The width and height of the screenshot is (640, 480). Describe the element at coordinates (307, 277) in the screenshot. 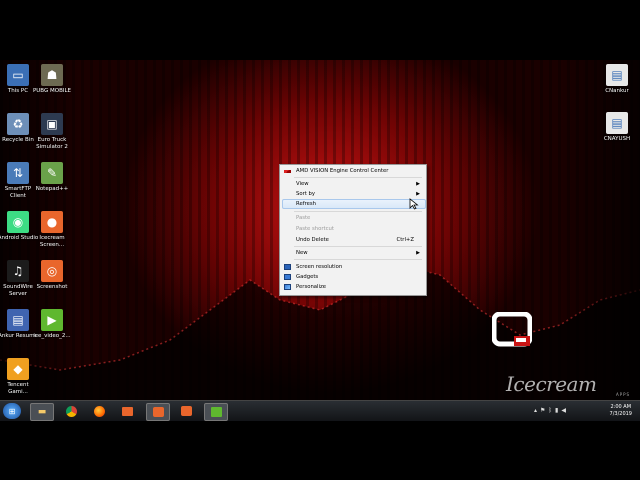

I see `menu-item-label: Gadgets` at that location.